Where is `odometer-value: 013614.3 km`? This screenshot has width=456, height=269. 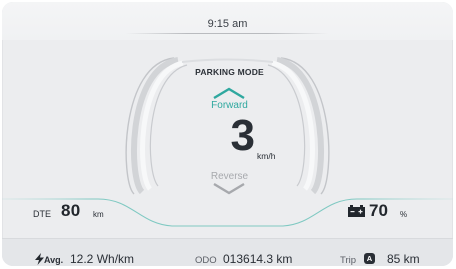 odometer-value: 013614.3 km is located at coordinates (258, 259).